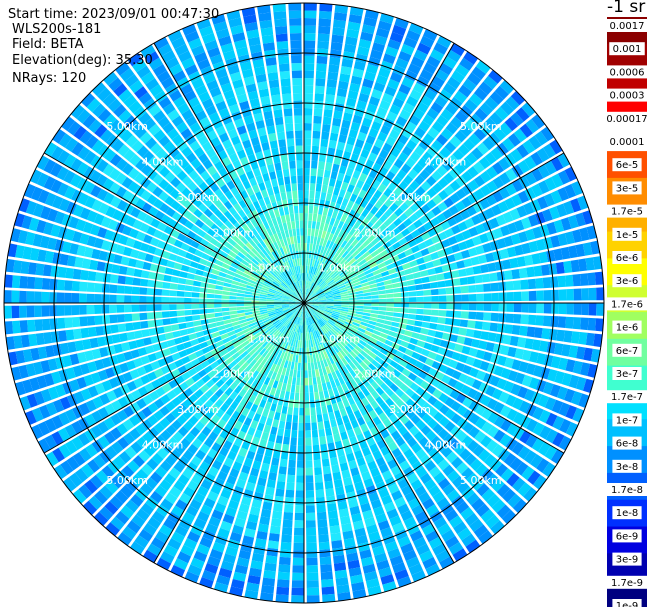 This screenshot has height=607, width=647. I want to click on range-ring-label: 5.00km, so click(481, 126).